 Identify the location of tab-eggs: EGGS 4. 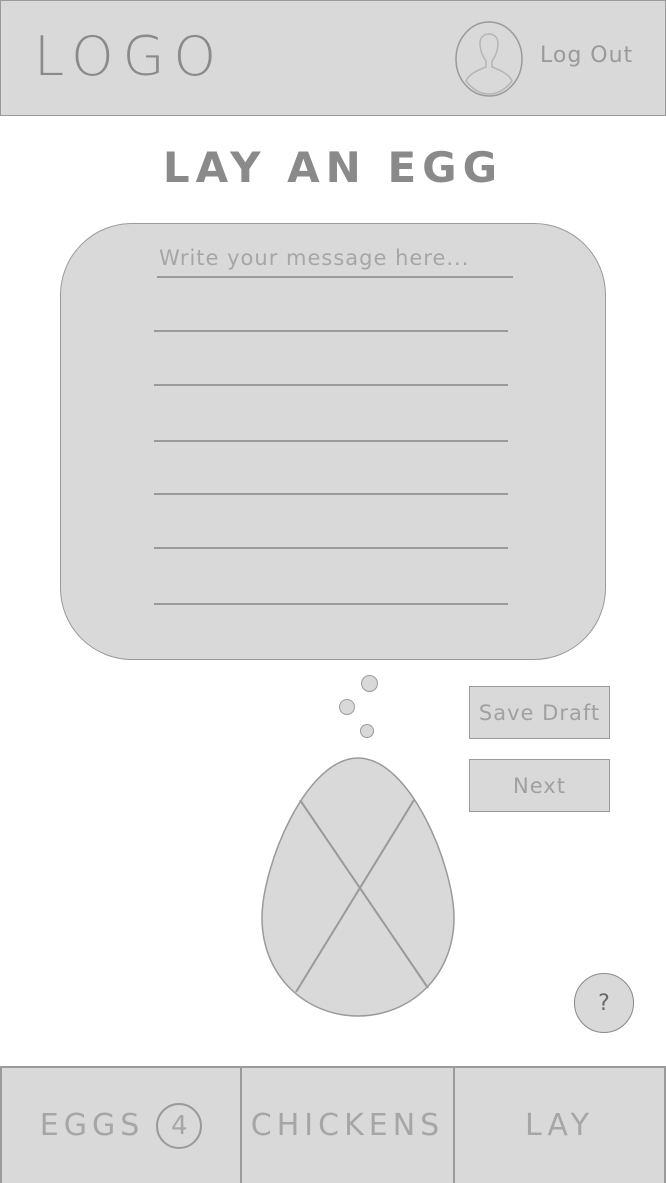
(120, 1125).